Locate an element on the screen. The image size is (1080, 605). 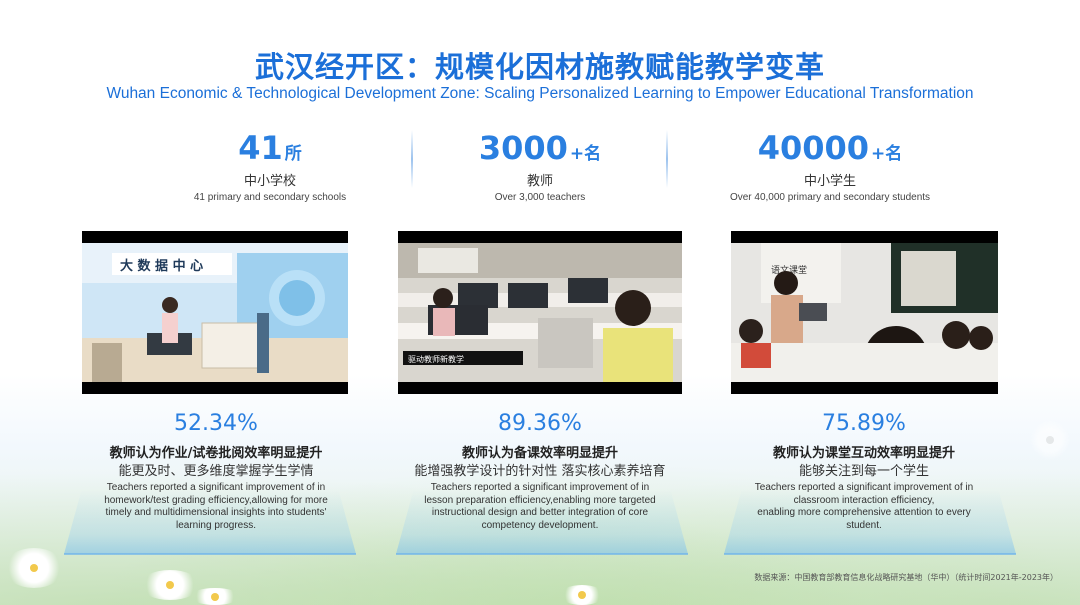
svg-text: 大 数 据 中 心 is located at coordinates (161, 266).